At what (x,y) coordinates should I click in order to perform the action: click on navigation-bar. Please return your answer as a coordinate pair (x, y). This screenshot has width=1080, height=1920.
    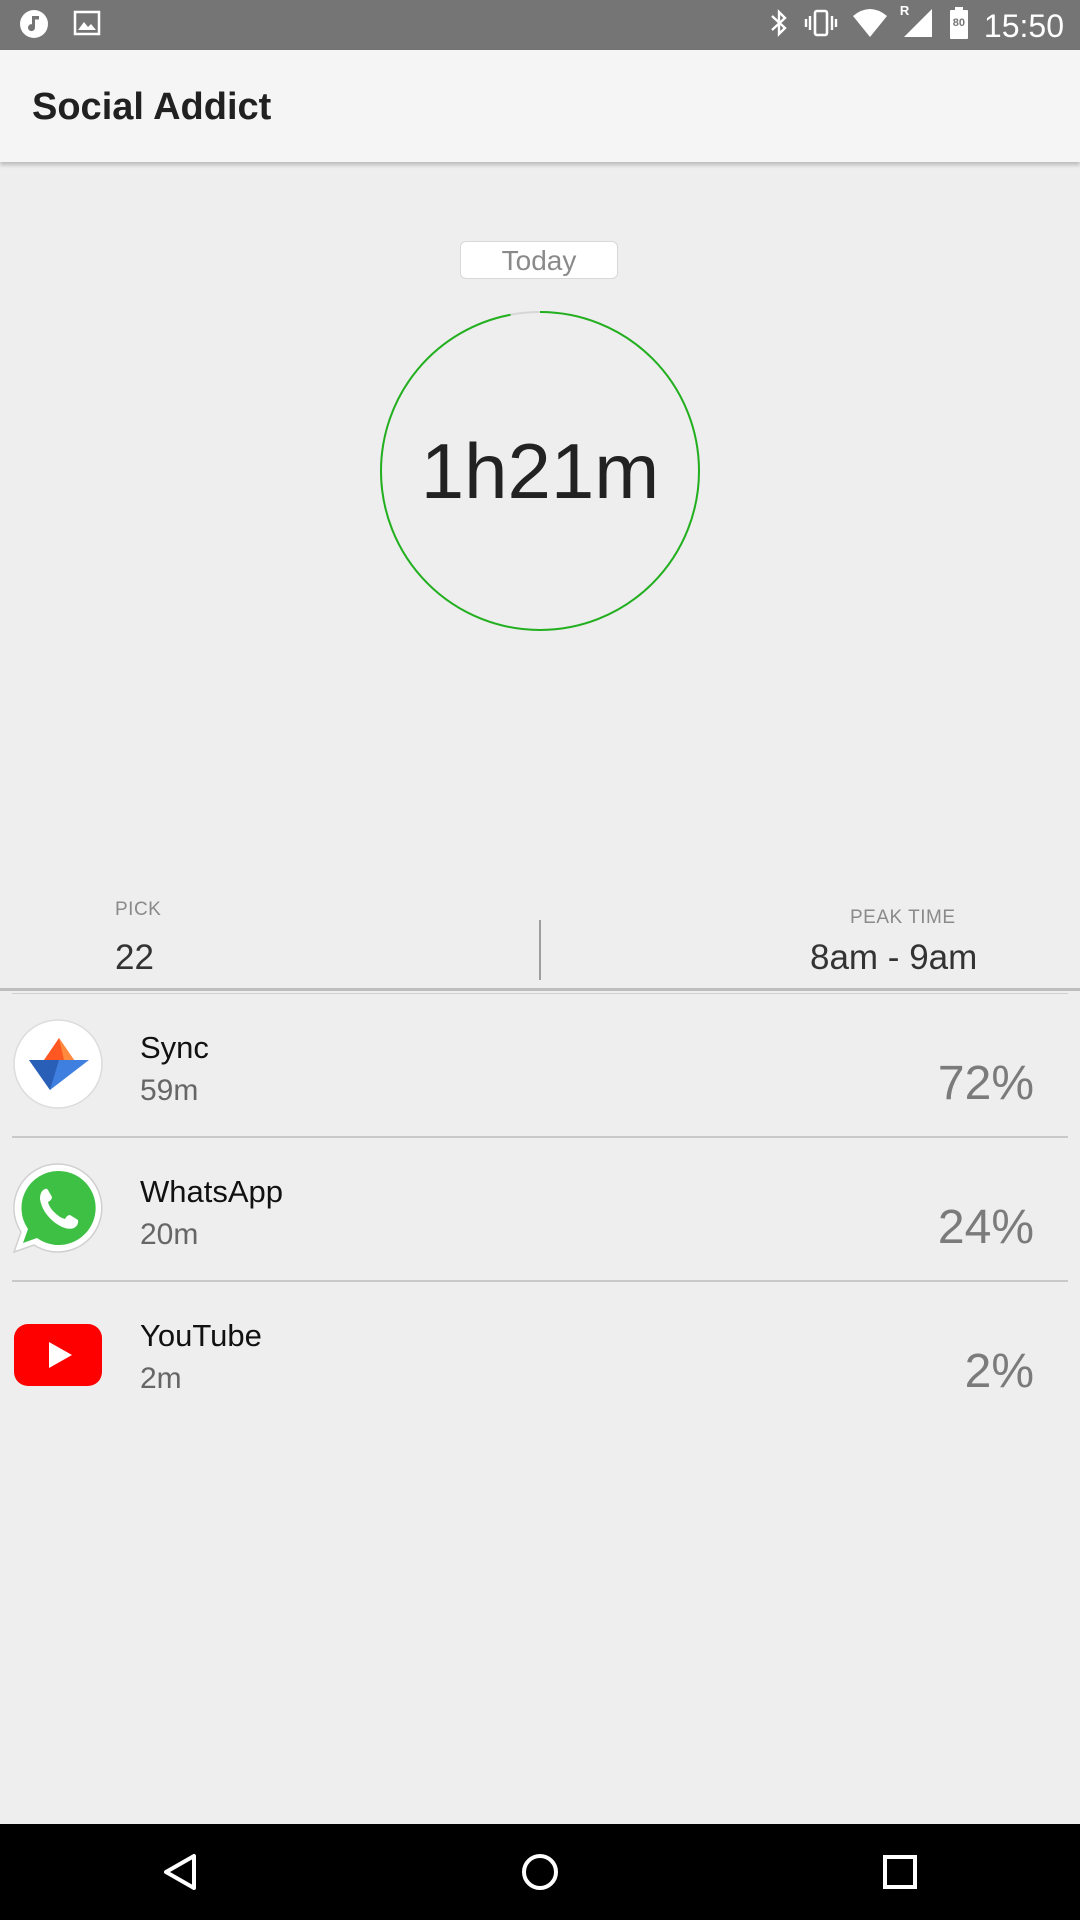
    Looking at the image, I should click on (540, 1872).